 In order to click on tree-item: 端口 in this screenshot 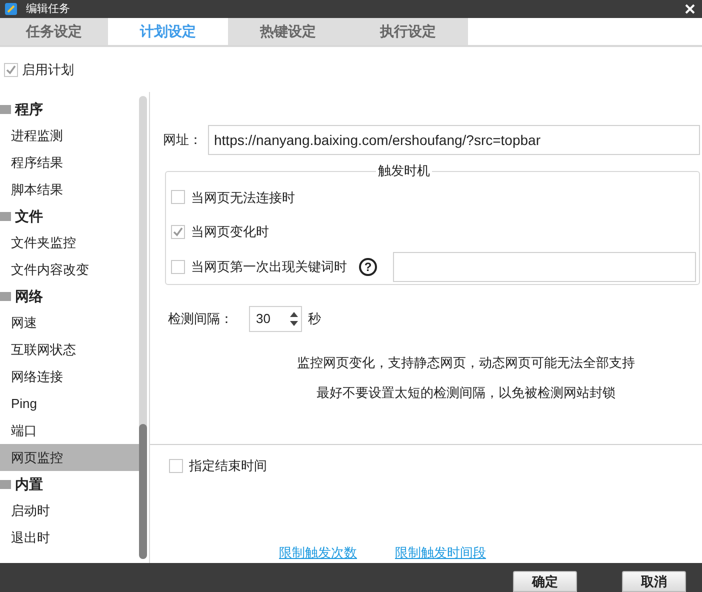, I will do `click(69, 430)`.